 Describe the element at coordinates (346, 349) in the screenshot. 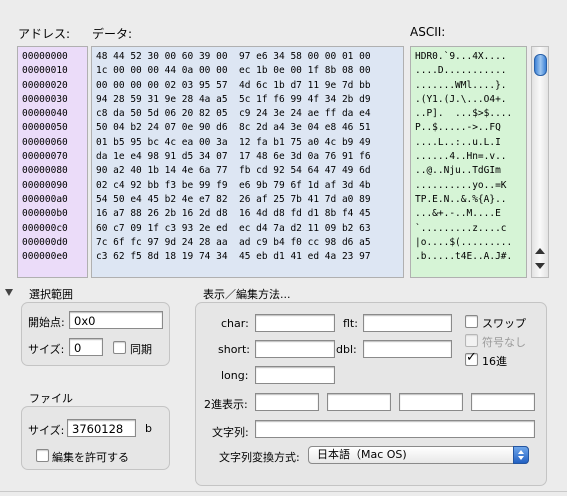

I see `dbl-label: dbl:` at that location.